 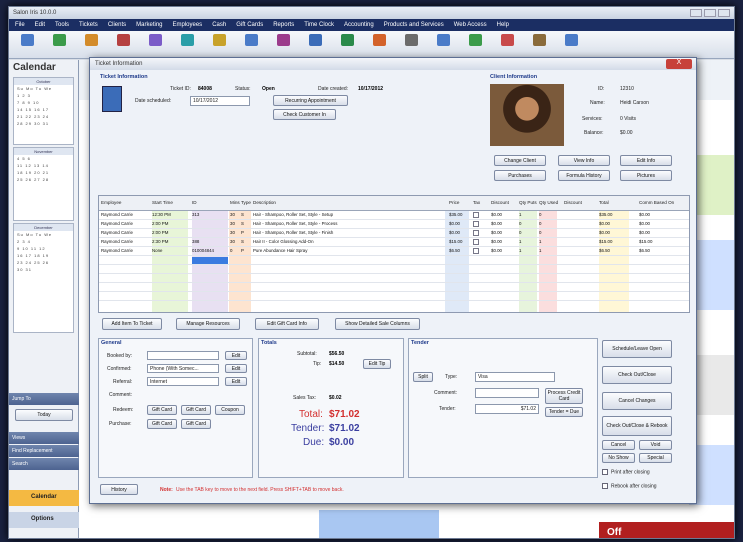 What do you see at coordinates (655, 445) in the screenshot?
I see `void-button: Void` at bounding box center [655, 445].